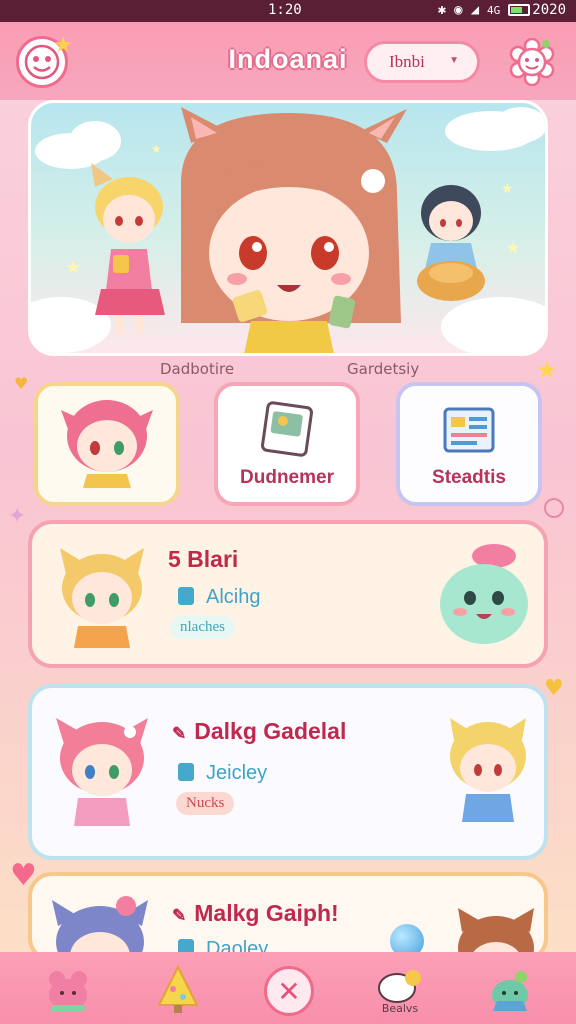 The width and height of the screenshot is (576, 1024). What do you see at coordinates (475, 10) in the screenshot?
I see `signal-icon: ◢` at bounding box center [475, 10].